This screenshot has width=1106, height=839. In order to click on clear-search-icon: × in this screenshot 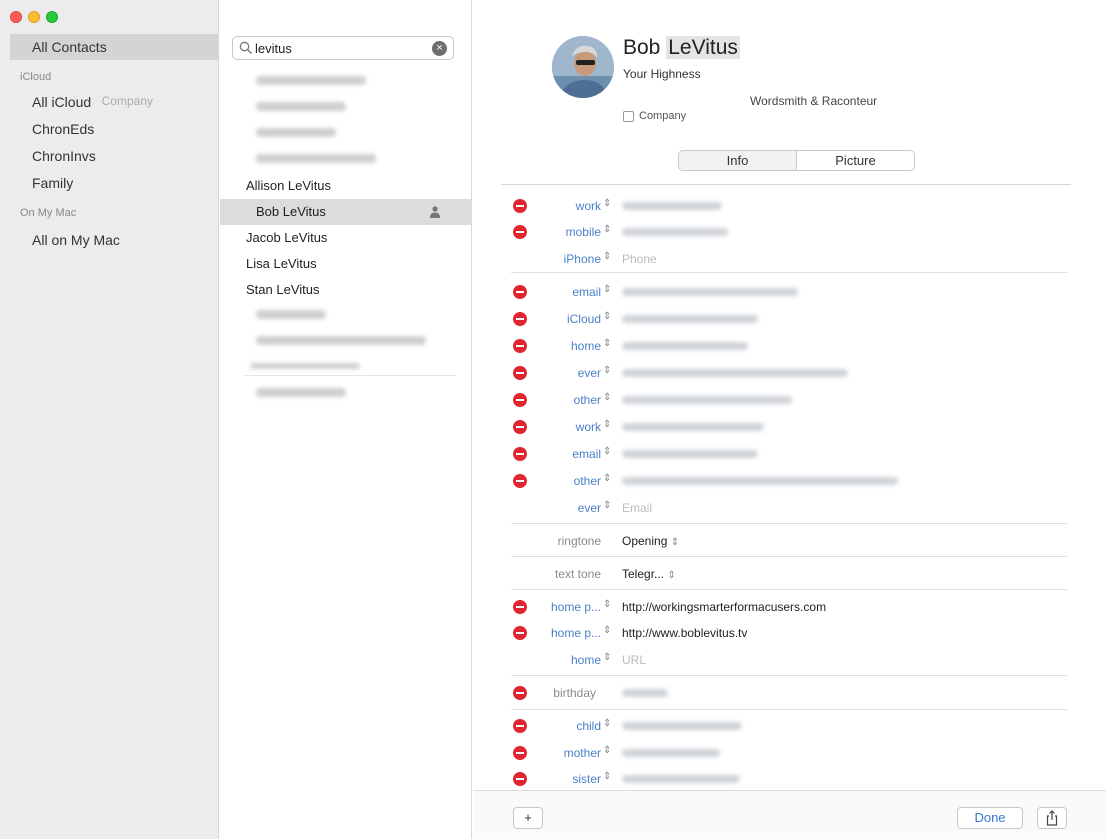, I will do `click(439, 48)`.